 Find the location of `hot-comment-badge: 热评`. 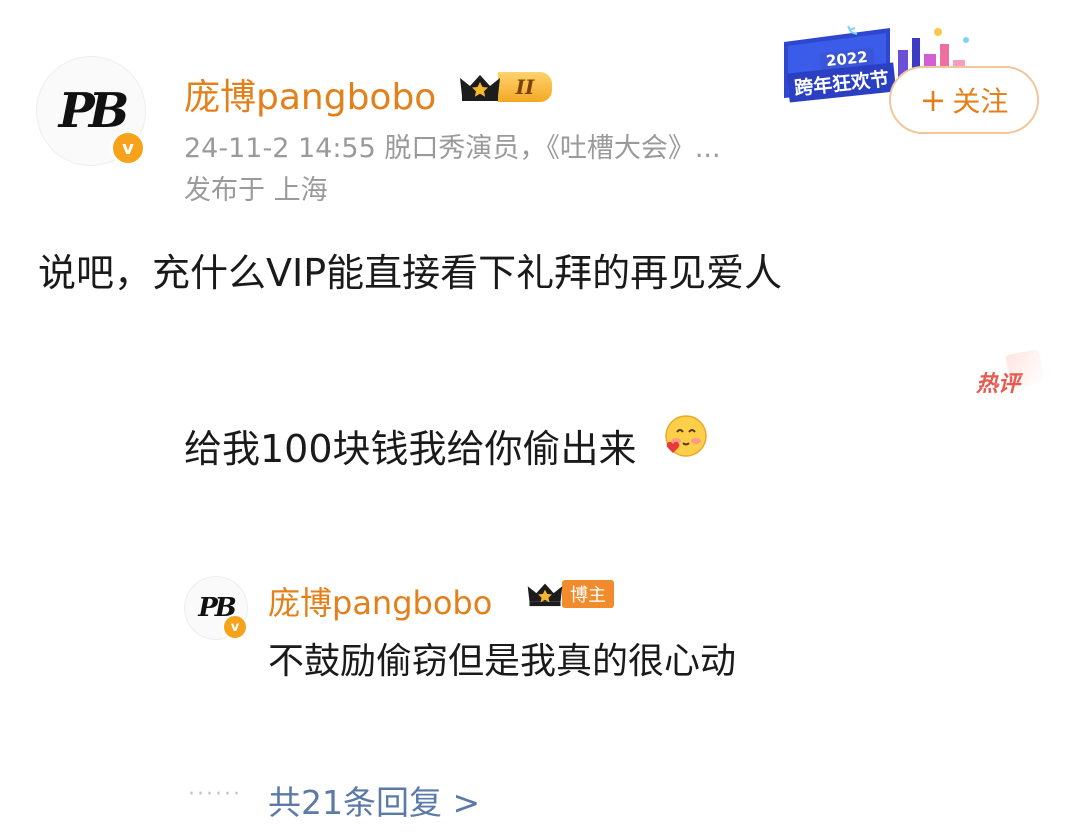

hot-comment-badge: 热评 is located at coordinates (998, 384).